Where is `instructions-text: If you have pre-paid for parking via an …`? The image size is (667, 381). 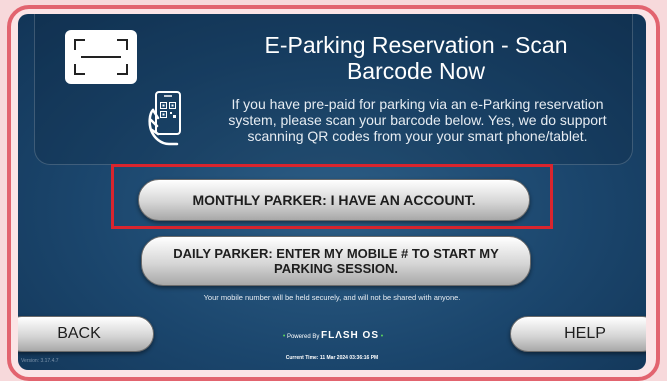 instructions-text: If you have pre-paid for parking via an … is located at coordinates (417, 120).